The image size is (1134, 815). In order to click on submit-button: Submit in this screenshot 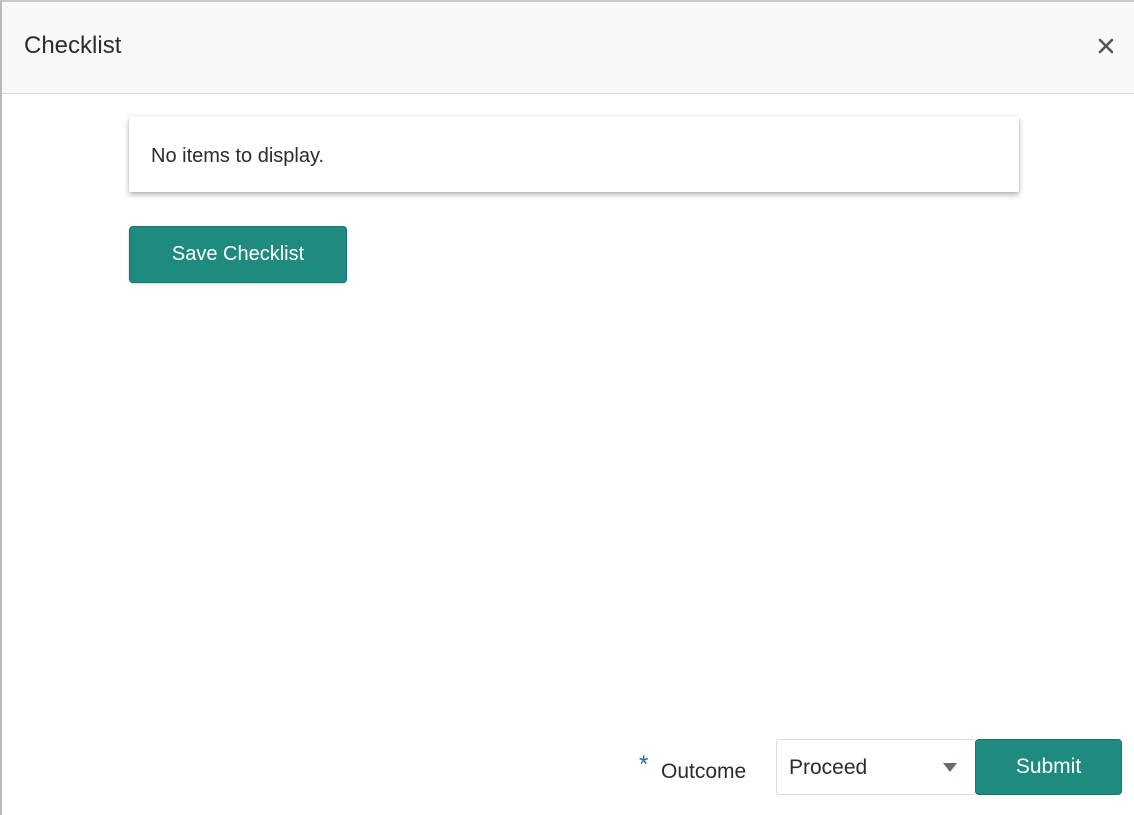, I will do `click(1048, 767)`.